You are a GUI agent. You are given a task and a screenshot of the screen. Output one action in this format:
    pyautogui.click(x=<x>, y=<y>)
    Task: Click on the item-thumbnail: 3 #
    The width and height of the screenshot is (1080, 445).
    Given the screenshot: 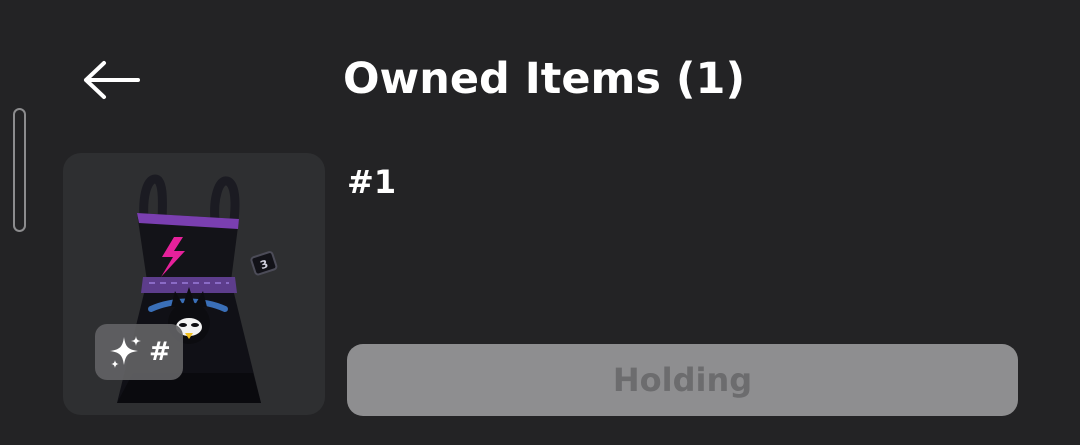 What is the action you would take?
    pyautogui.click(x=194, y=284)
    